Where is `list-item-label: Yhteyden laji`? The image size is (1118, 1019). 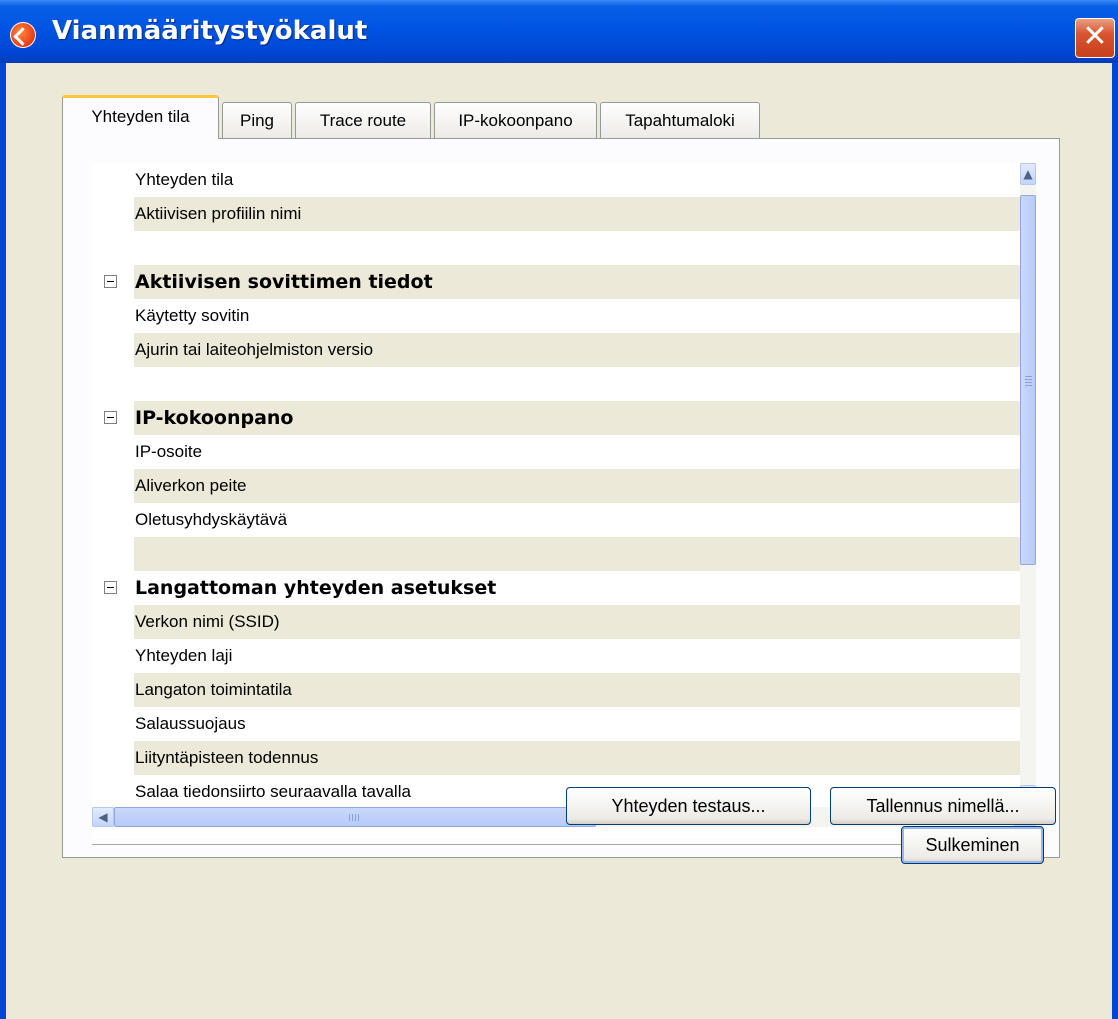 list-item-label: Yhteyden laji is located at coordinates (184, 655).